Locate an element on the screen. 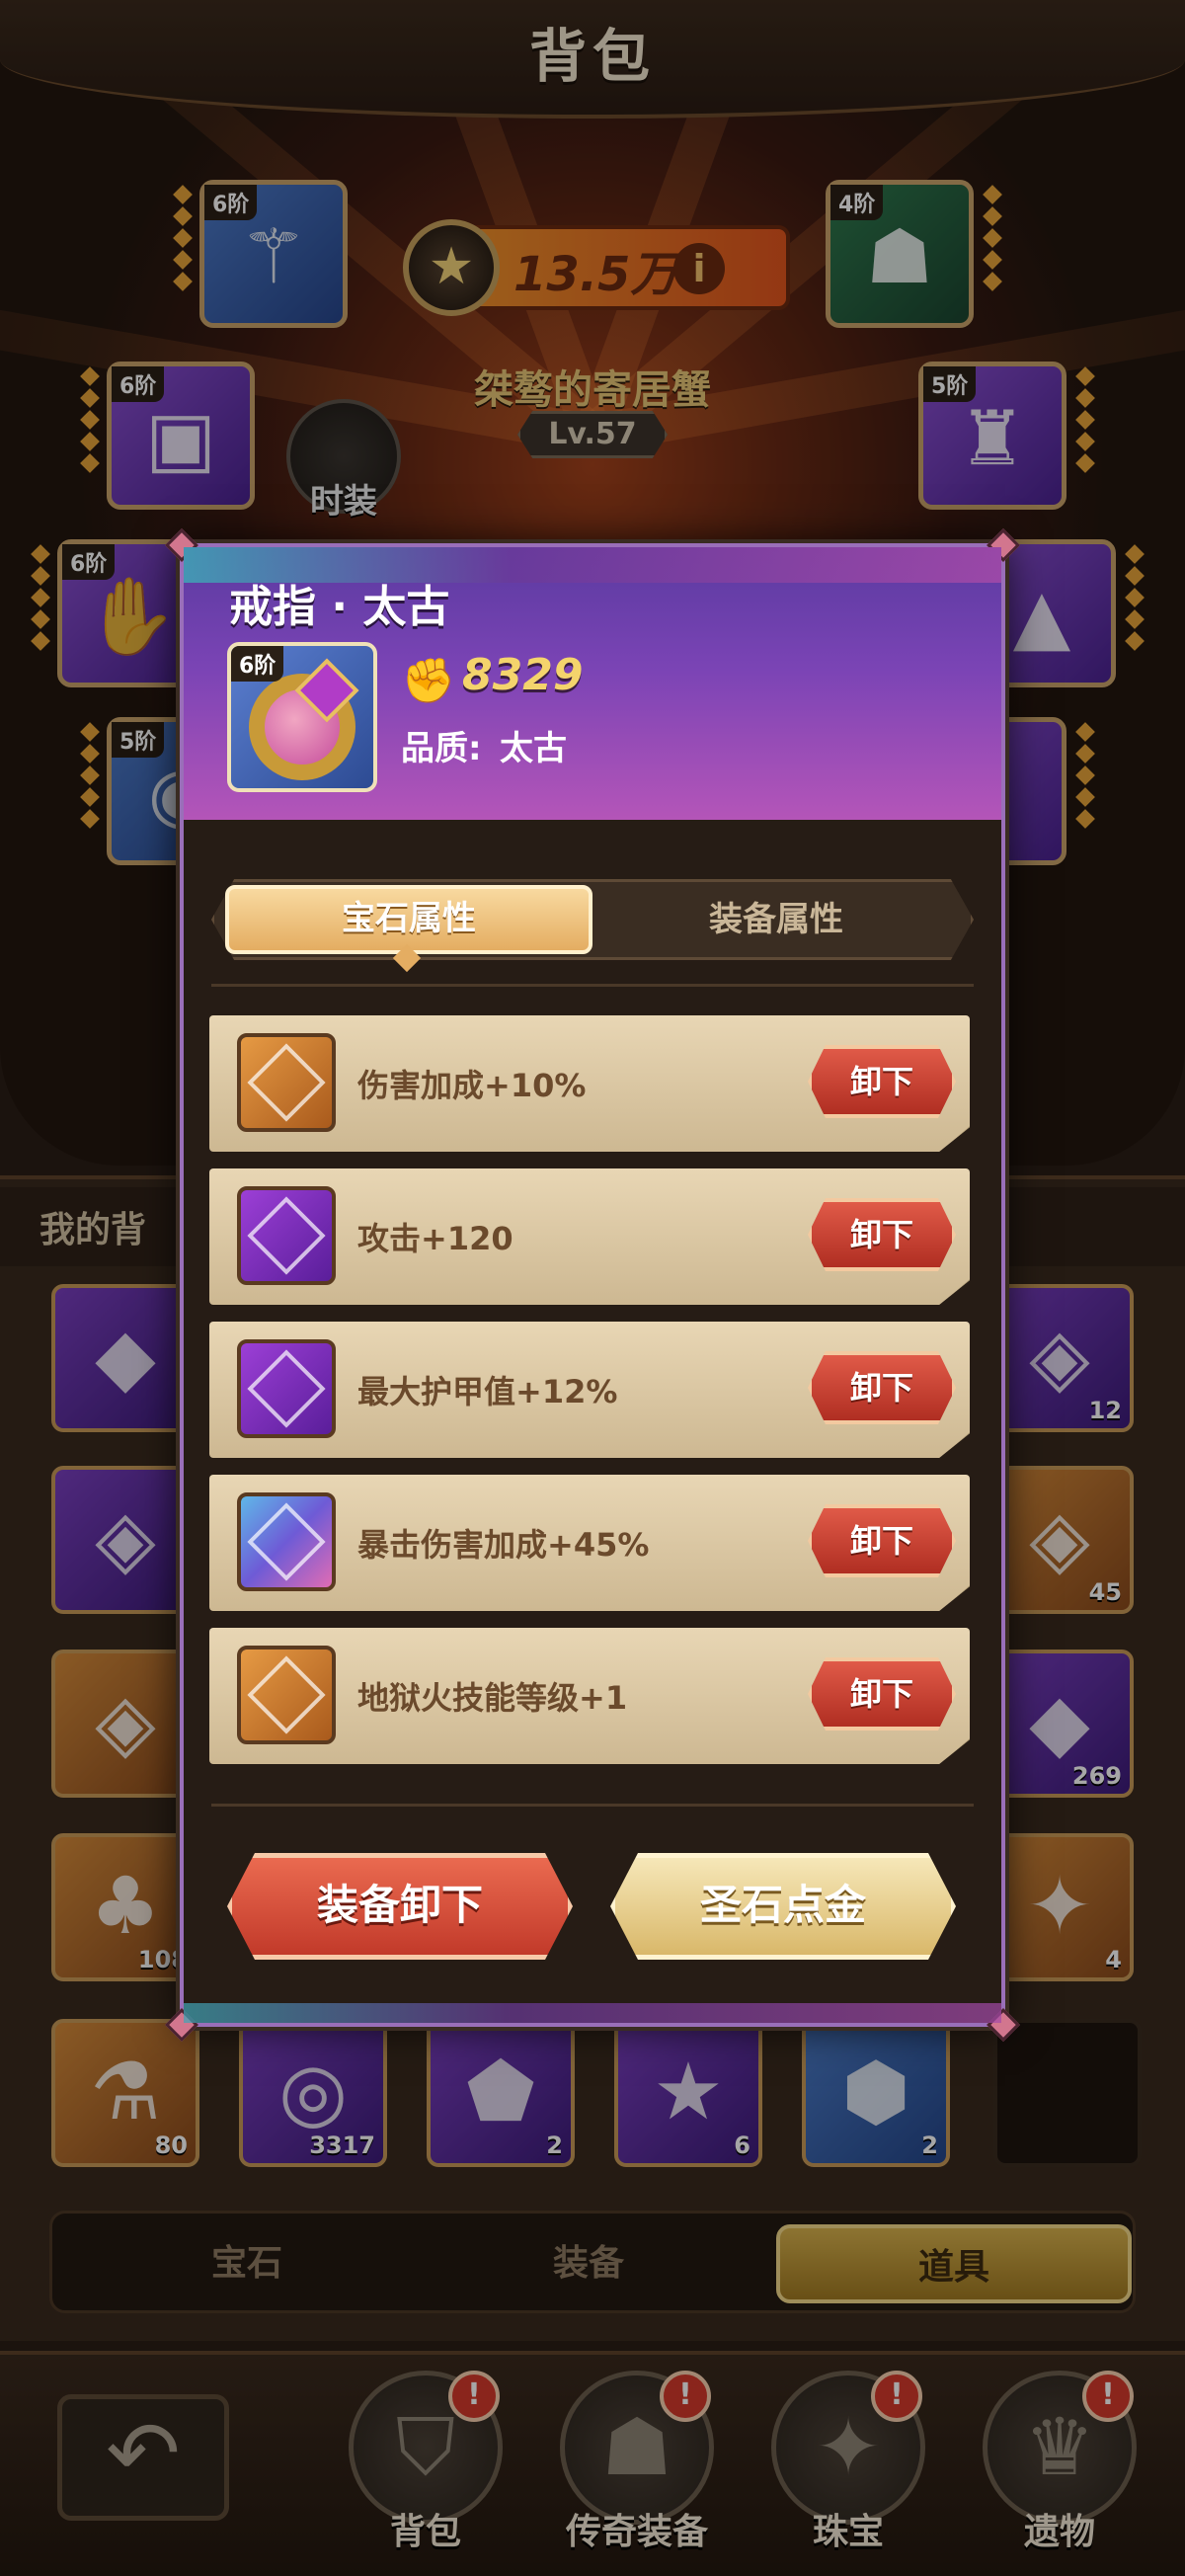 Image resolution: width=1185 pixels, height=2576 pixels. gem-row: 伤害加成+10% 卸下 is located at coordinates (590, 1083).